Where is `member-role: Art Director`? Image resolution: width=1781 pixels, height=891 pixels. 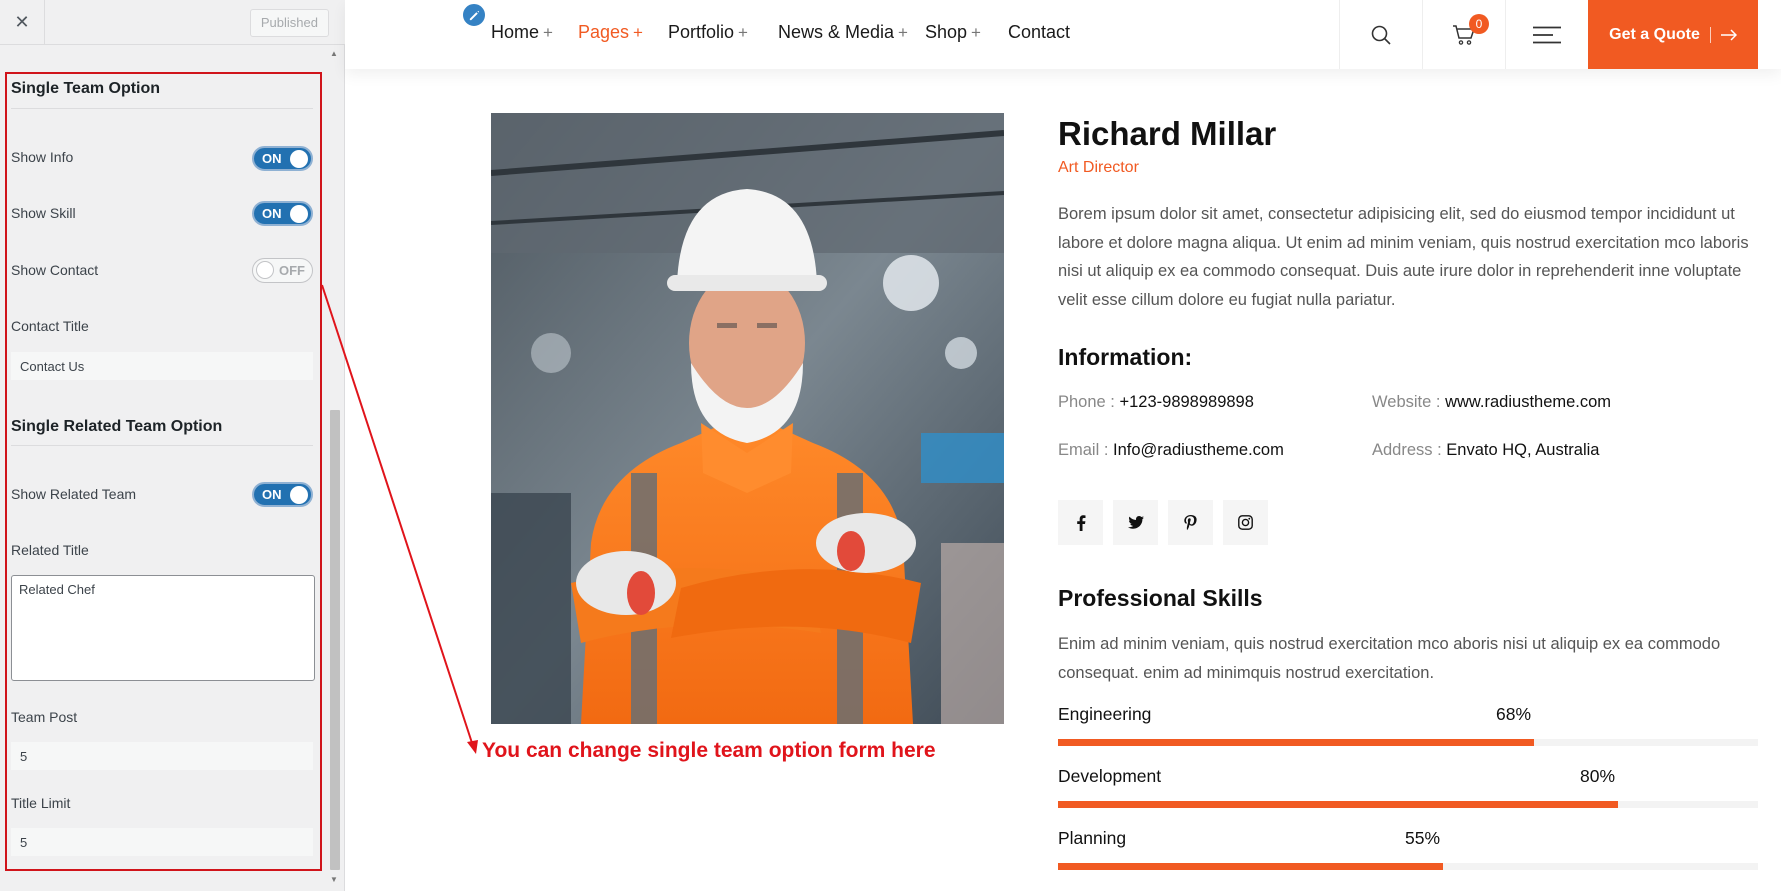 member-role: Art Director is located at coordinates (1098, 167).